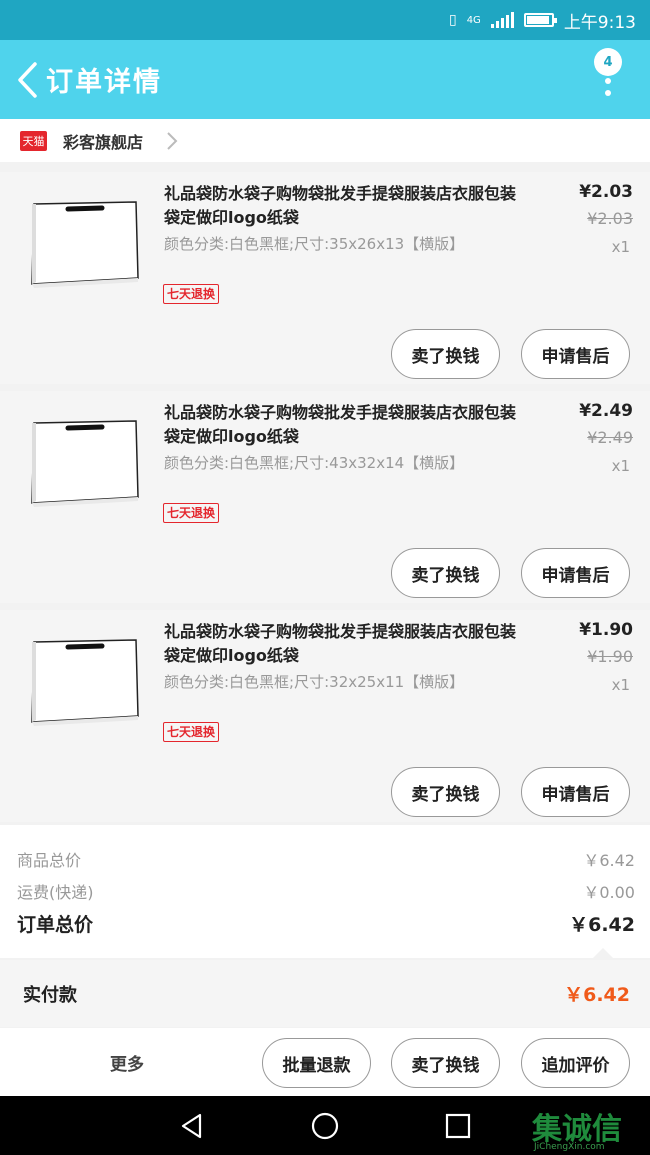  What do you see at coordinates (502, 20) in the screenshot?
I see `signal-icon` at bounding box center [502, 20].